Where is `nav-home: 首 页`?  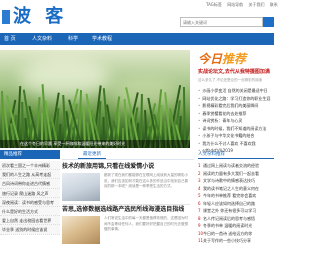 nav-home: 首 页 is located at coordinates (10, 39).